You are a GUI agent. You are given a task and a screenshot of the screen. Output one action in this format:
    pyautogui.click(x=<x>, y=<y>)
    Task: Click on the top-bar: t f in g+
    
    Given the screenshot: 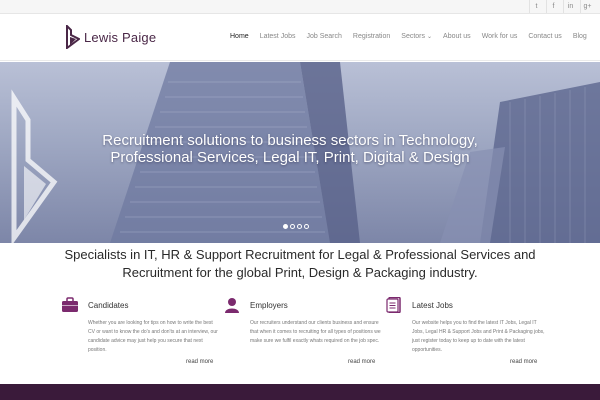 What is the action you would take?
    pyautogui.click(x=300, y=7)
    